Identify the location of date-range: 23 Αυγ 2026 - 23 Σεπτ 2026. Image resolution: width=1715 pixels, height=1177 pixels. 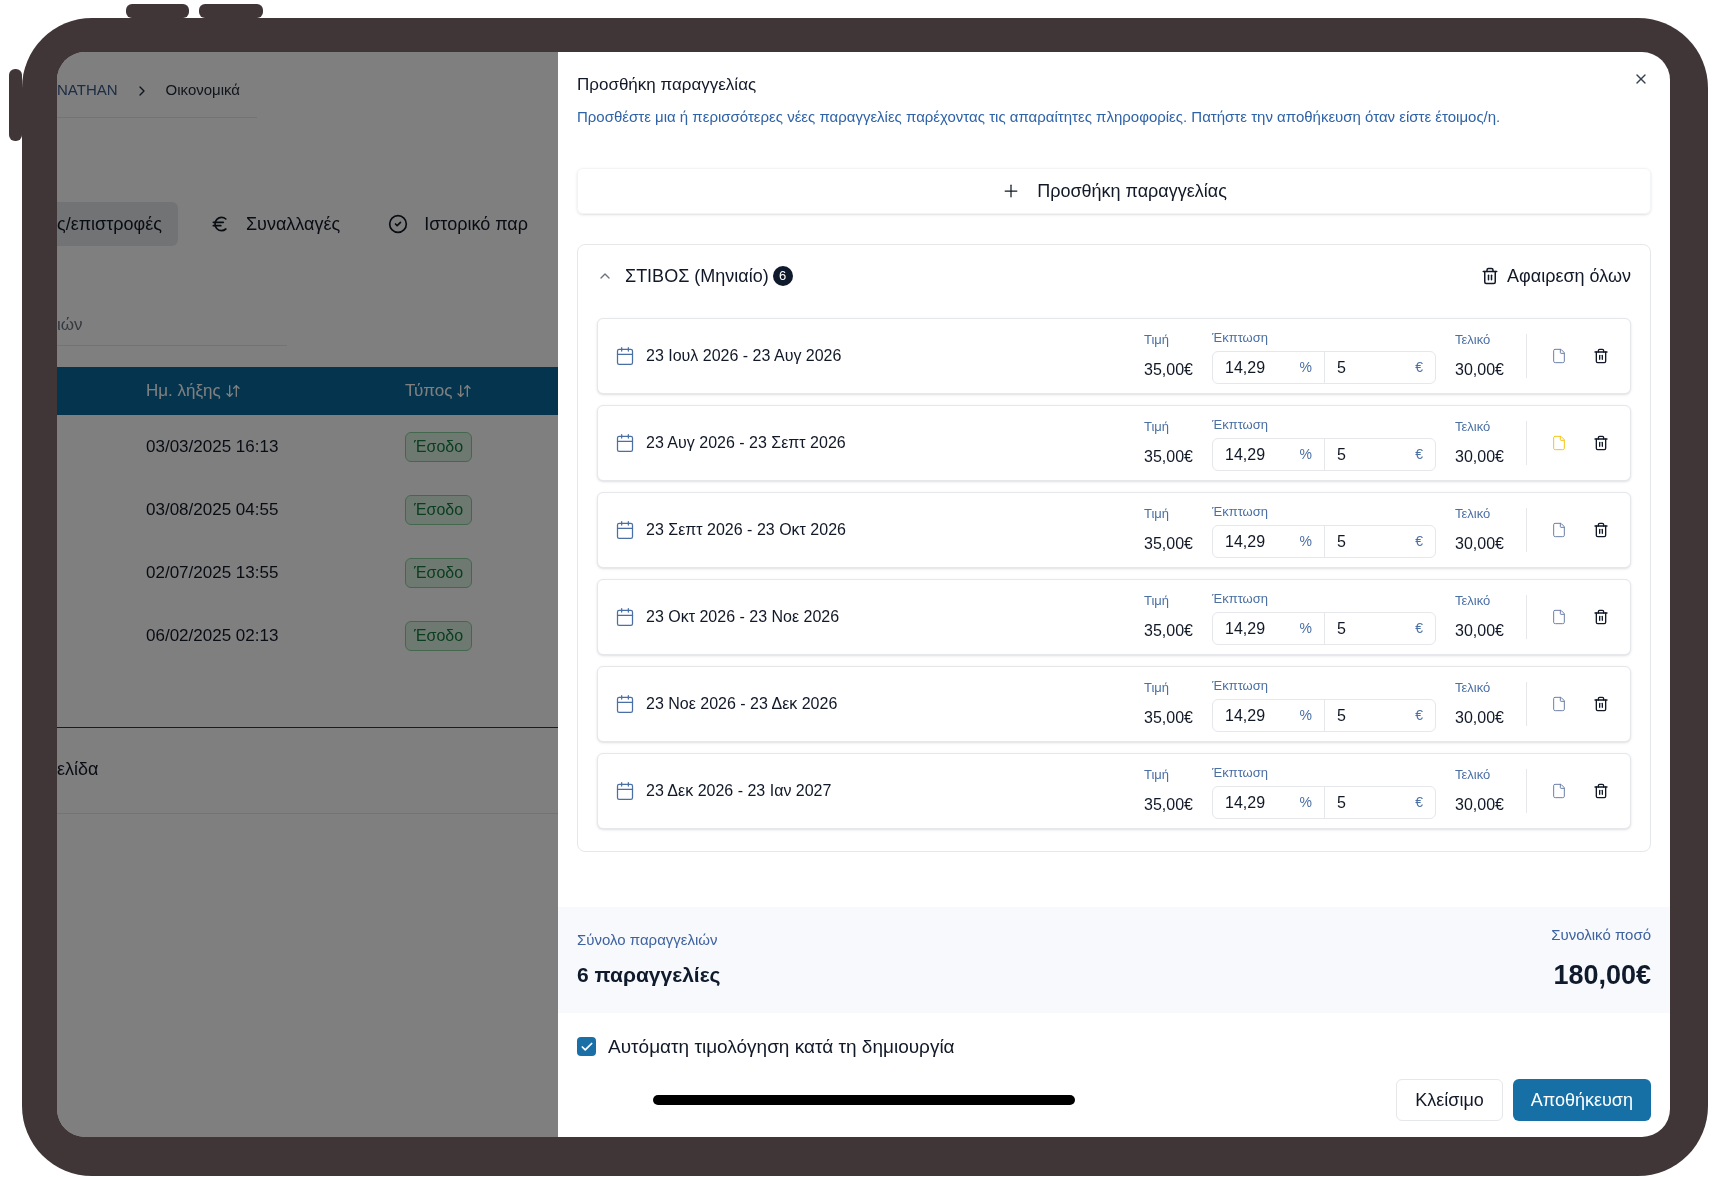
(746, 443).